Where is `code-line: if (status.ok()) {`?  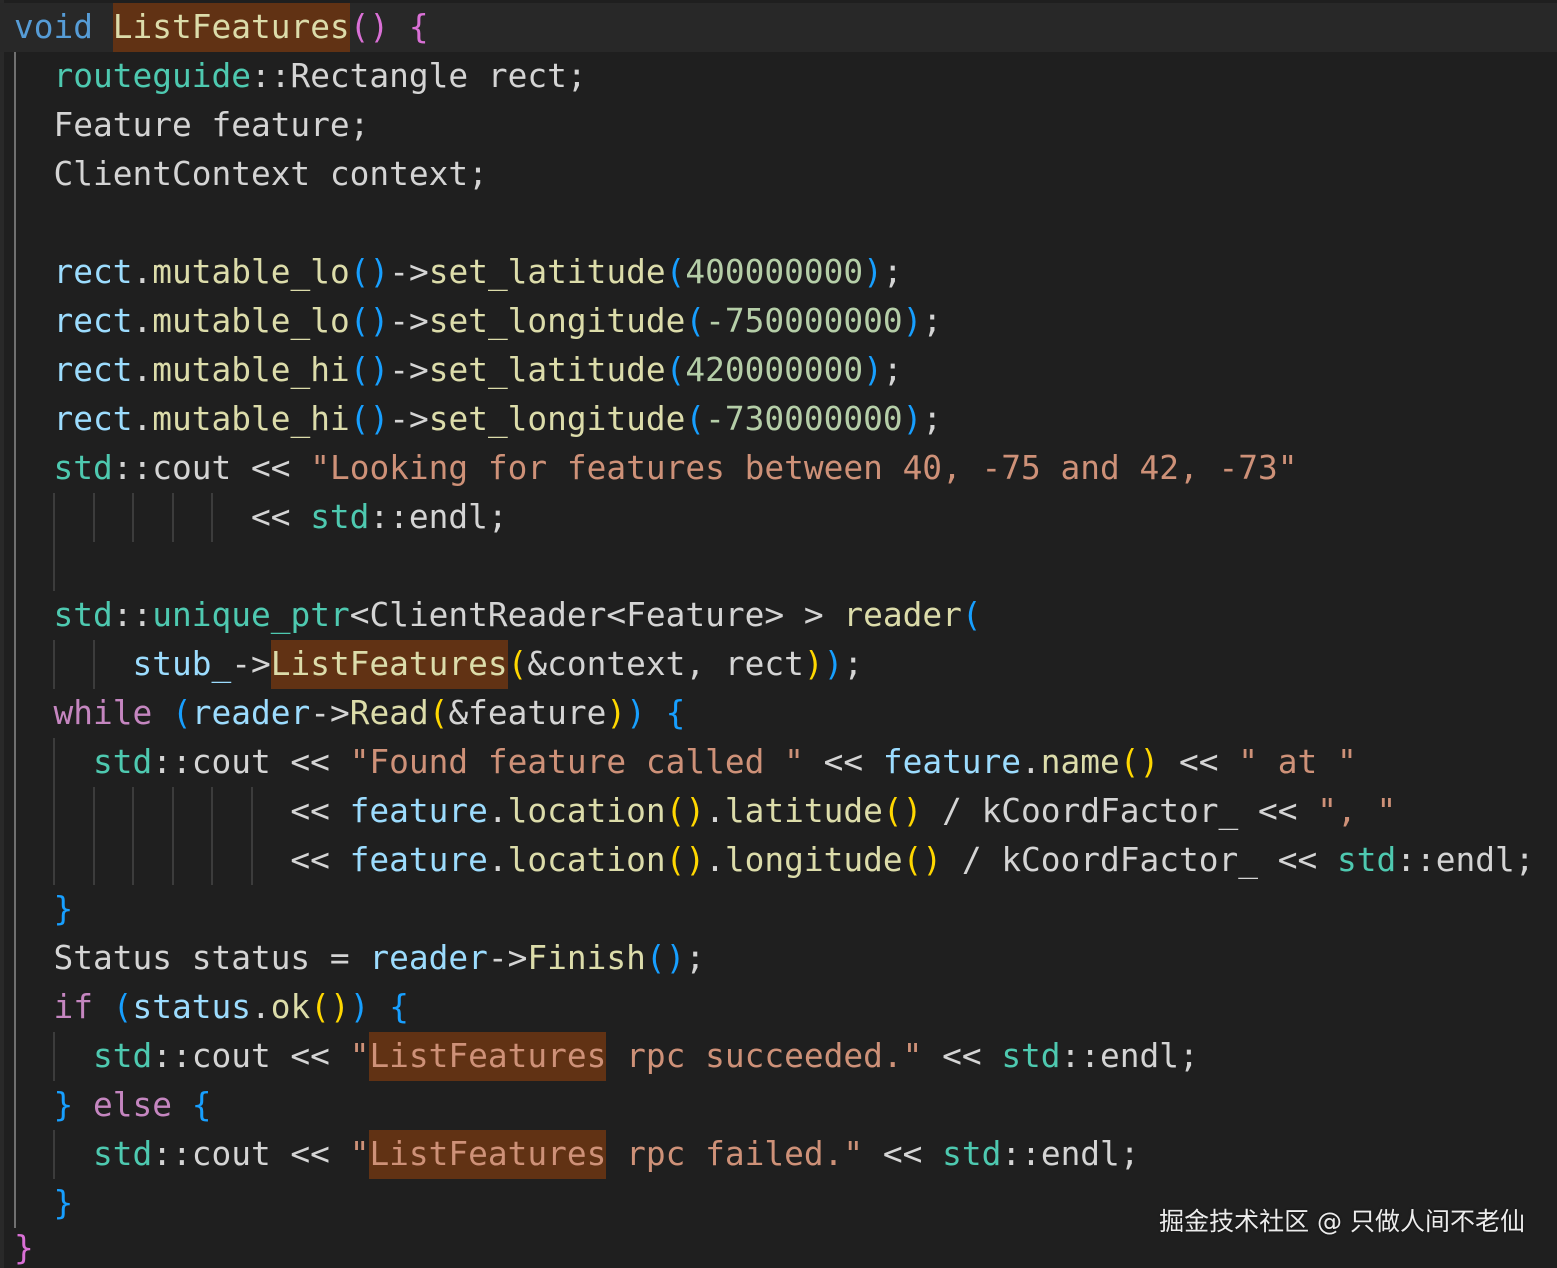
code-line: if (status.ok()) { is located at coordinates (778, 1007).